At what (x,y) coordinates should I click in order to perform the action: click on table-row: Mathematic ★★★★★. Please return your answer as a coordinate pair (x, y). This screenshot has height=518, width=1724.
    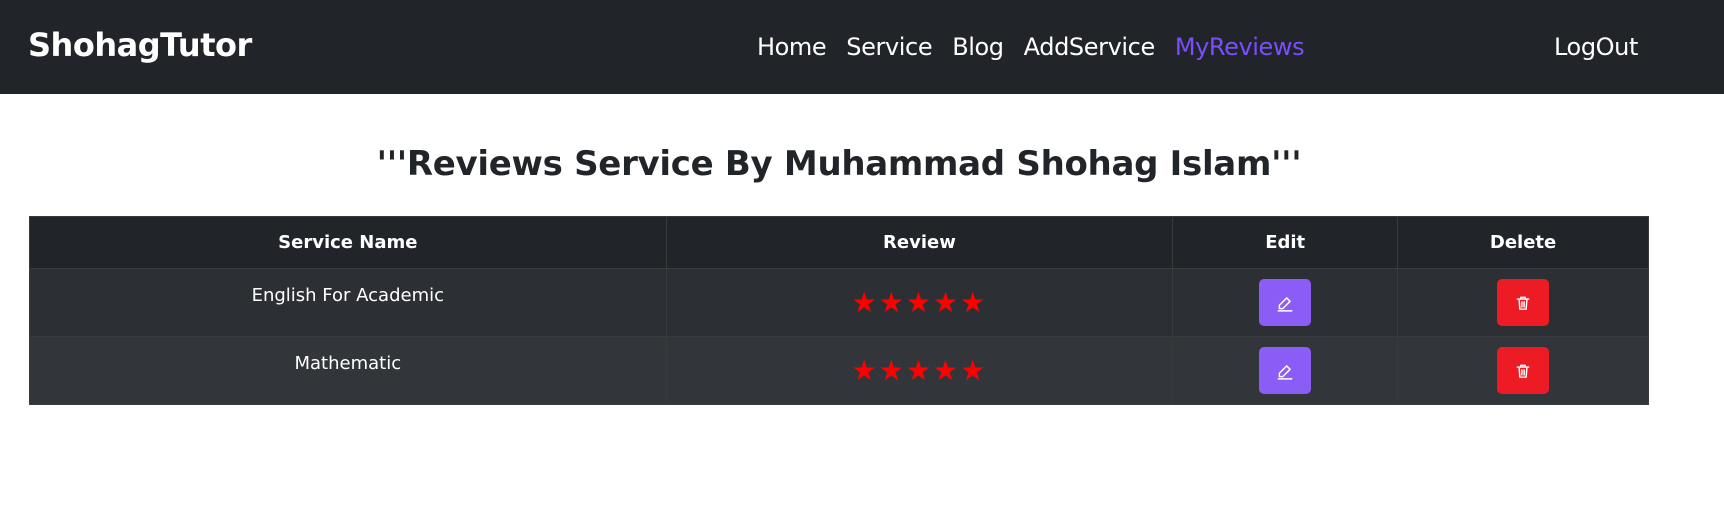
    Looking at the image, I should click on (839, 370).